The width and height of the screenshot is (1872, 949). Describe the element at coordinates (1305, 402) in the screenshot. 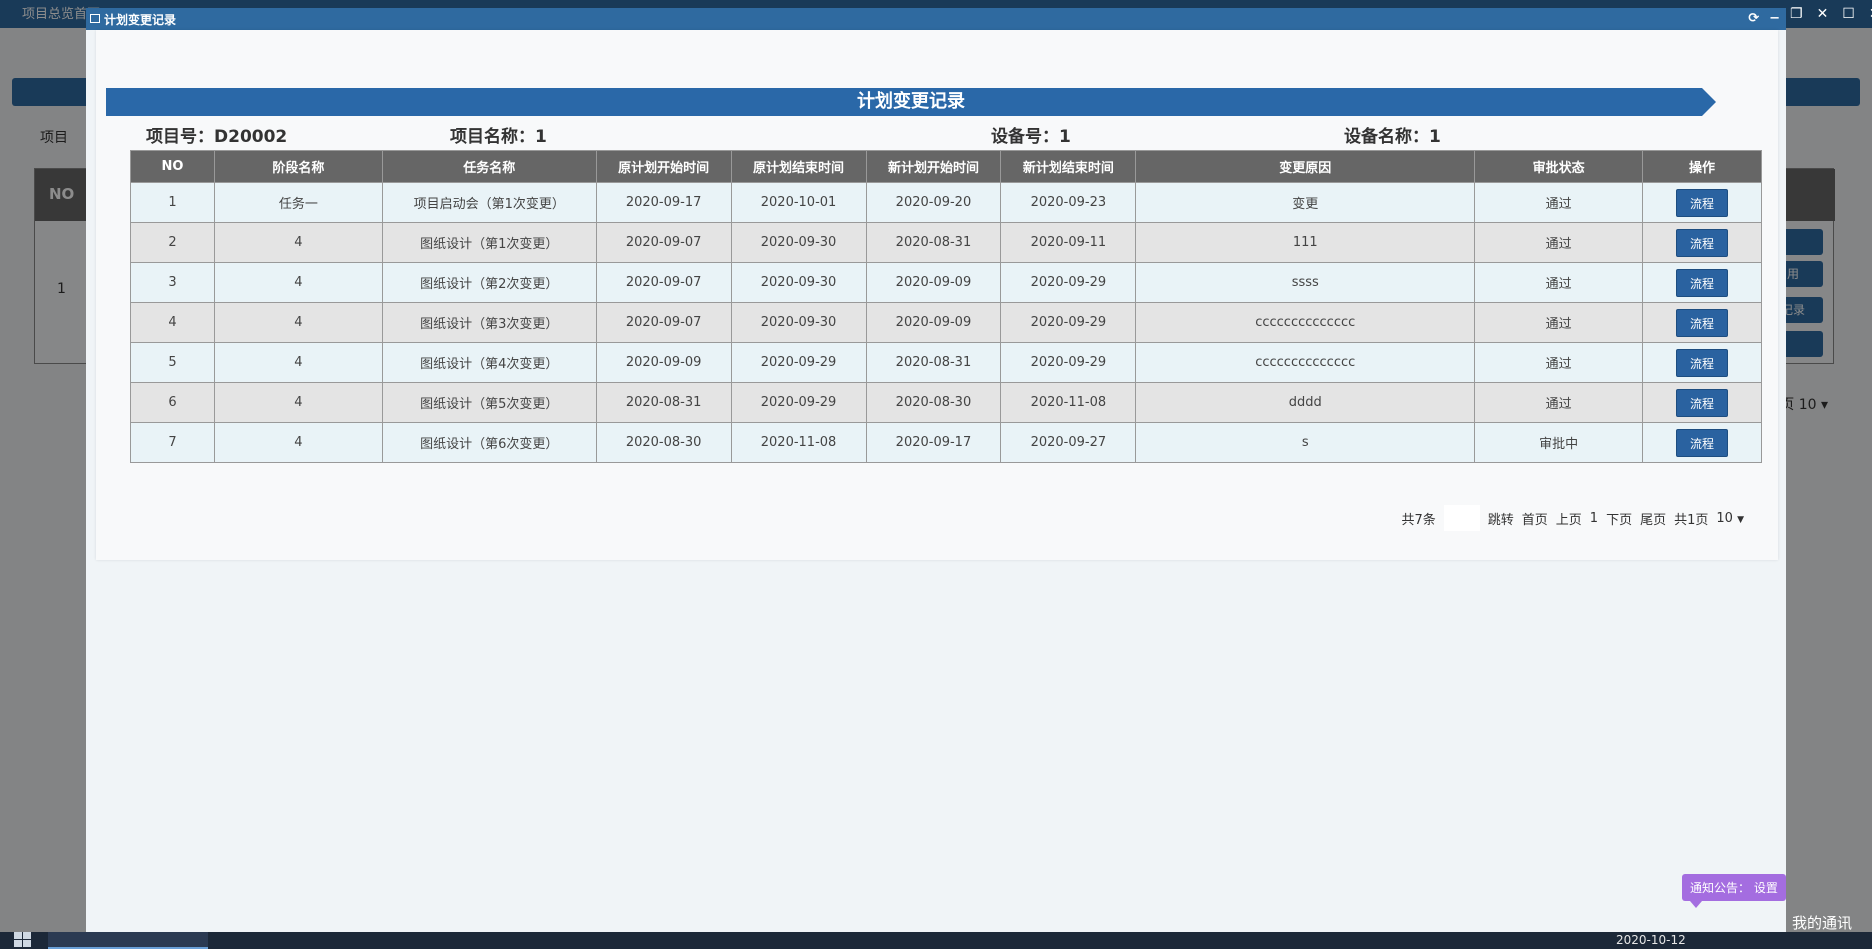

I see `cell-reason: dddd` at that location.